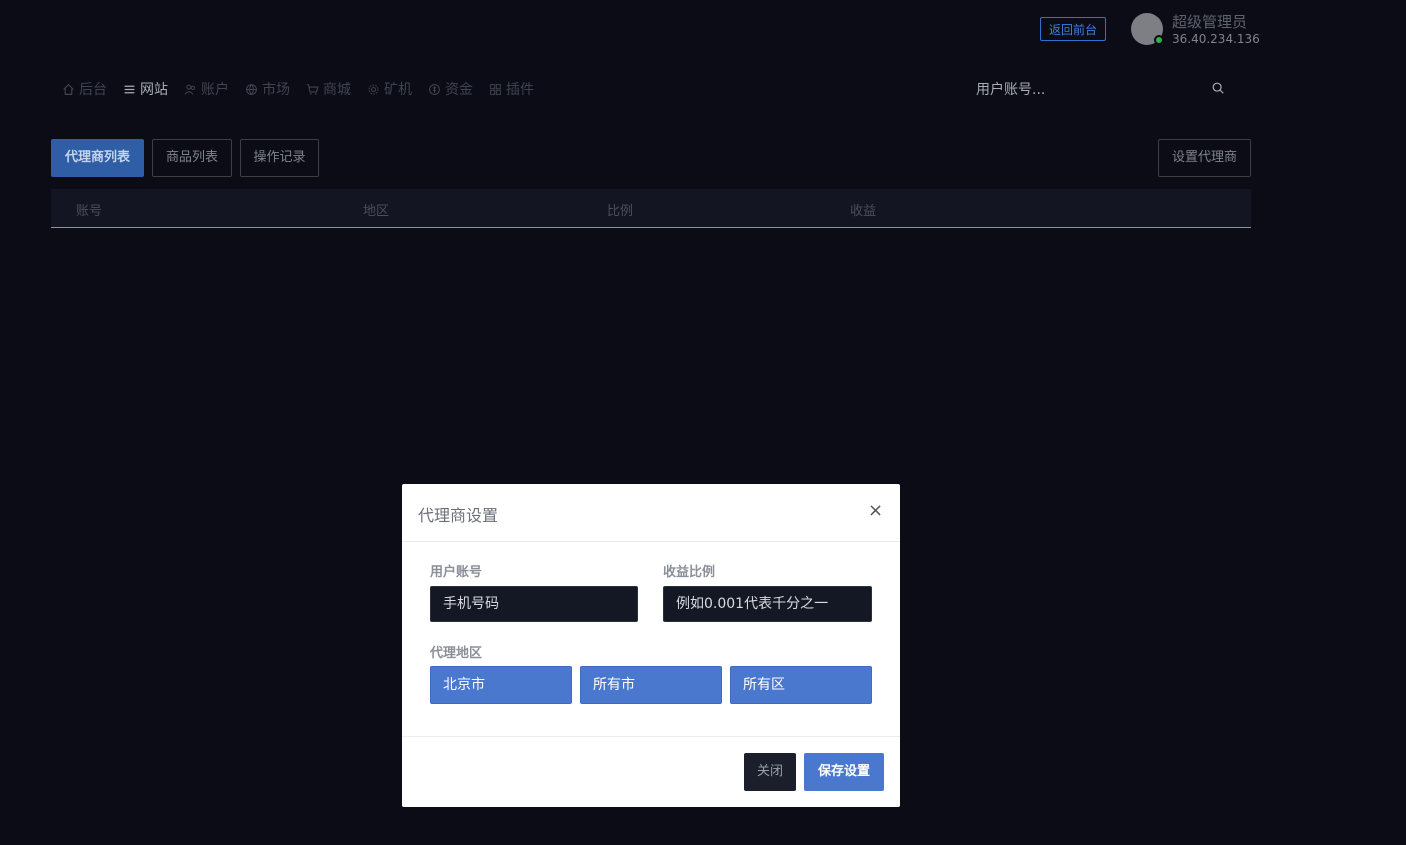 The width and height of the screenshot is (1406, 845). I want to click on nav-item-accounts: 账户, so click(206, 89).